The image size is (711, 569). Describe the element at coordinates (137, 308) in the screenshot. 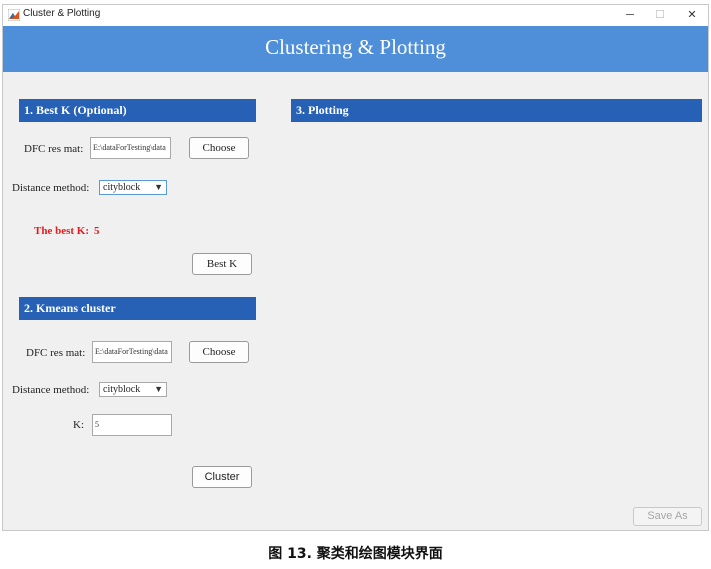

I see `kmeans-section-header: 2. Kmeans cluster` at that location.